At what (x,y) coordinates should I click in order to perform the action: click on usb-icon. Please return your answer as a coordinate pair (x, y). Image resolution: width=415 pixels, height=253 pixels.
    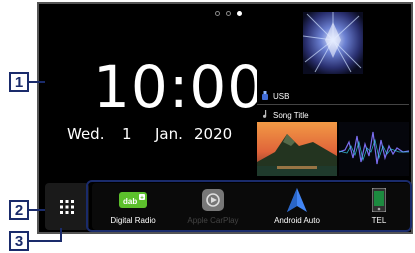
    Looking at the image, I should click on (265, 96).